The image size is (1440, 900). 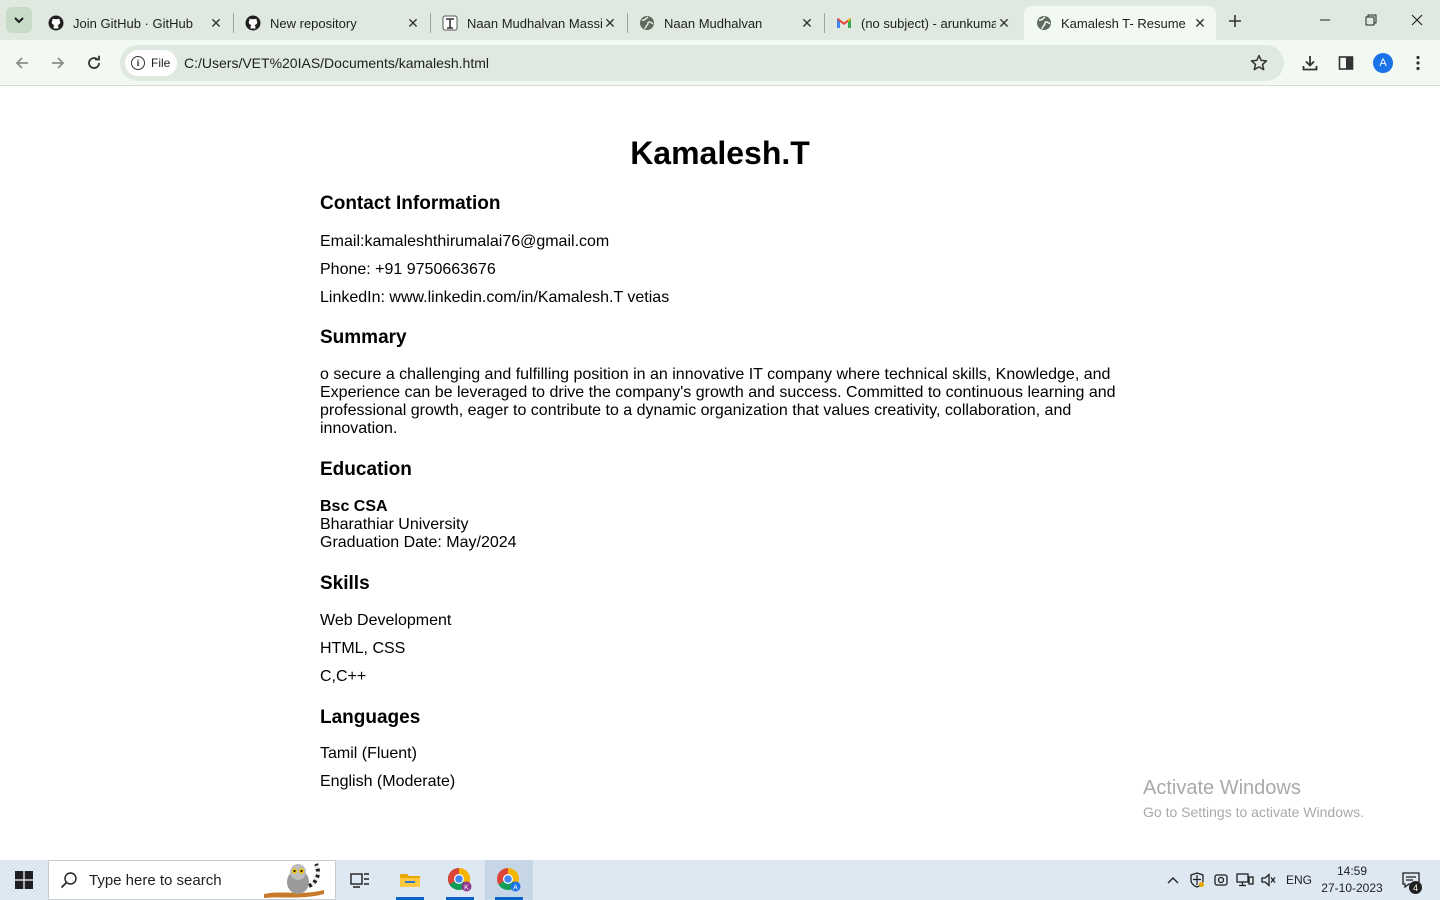 I want to click on svg-text: K, so click(x=466, y=887).